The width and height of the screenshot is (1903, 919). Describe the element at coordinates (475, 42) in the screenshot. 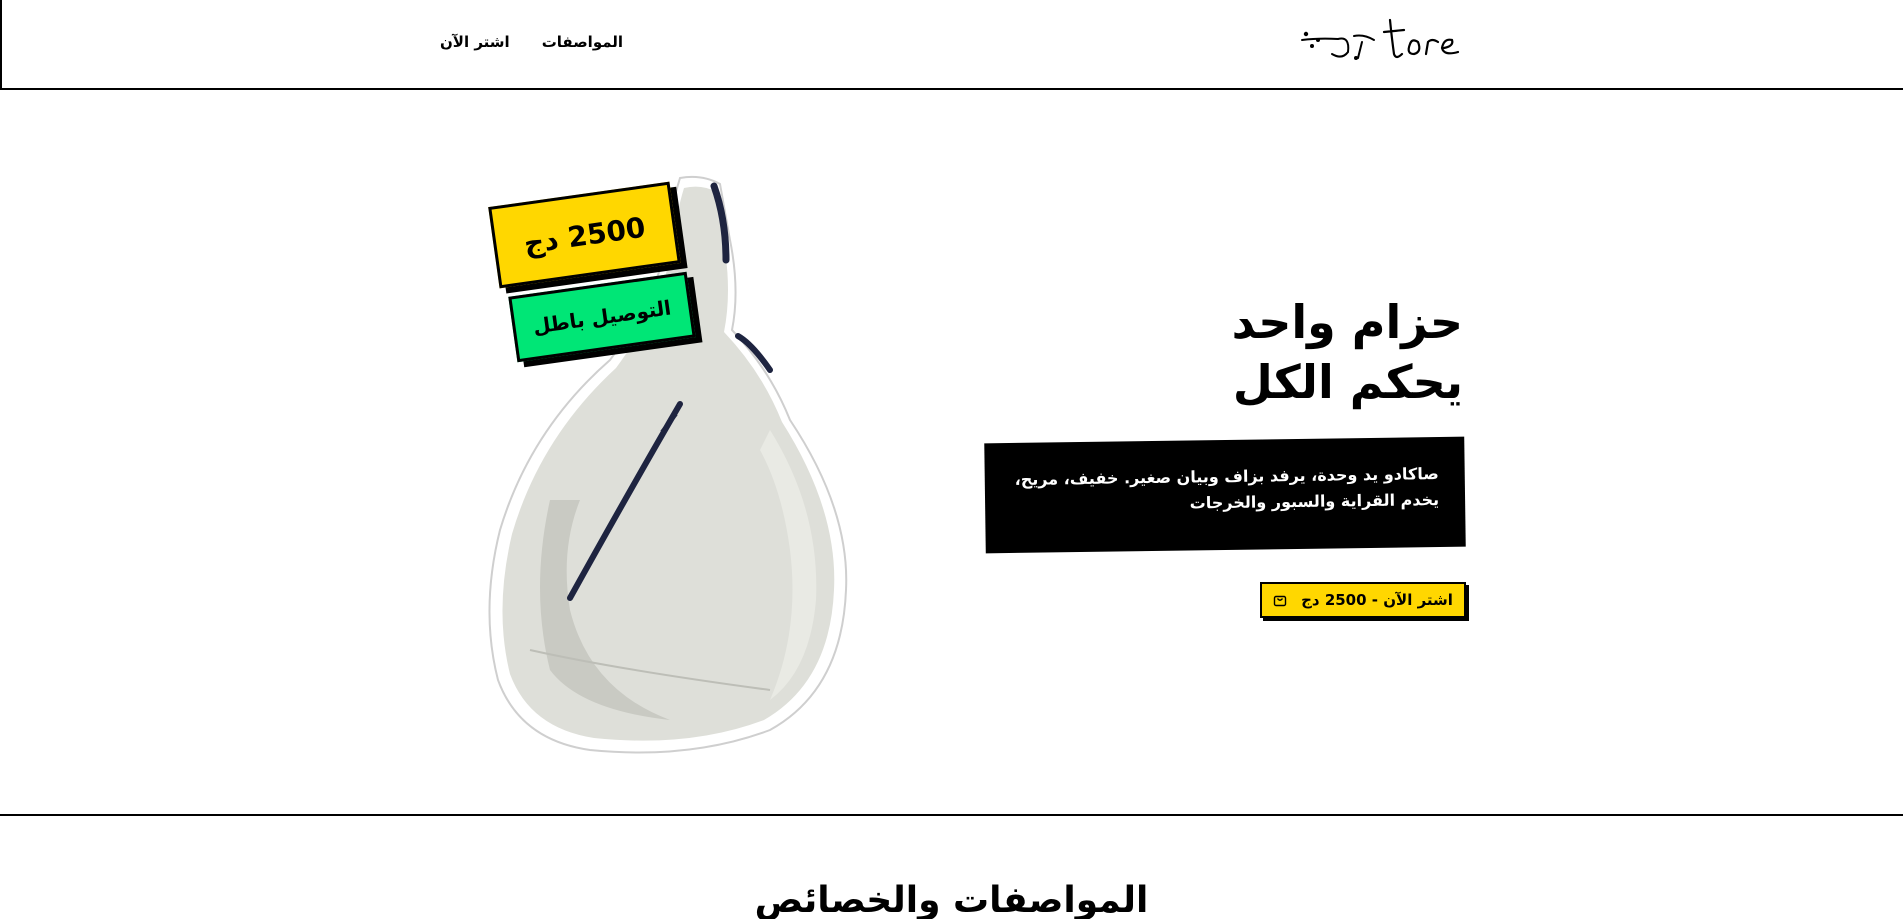

I see `nav-buy-now-link: اشتر الآن` at that location.